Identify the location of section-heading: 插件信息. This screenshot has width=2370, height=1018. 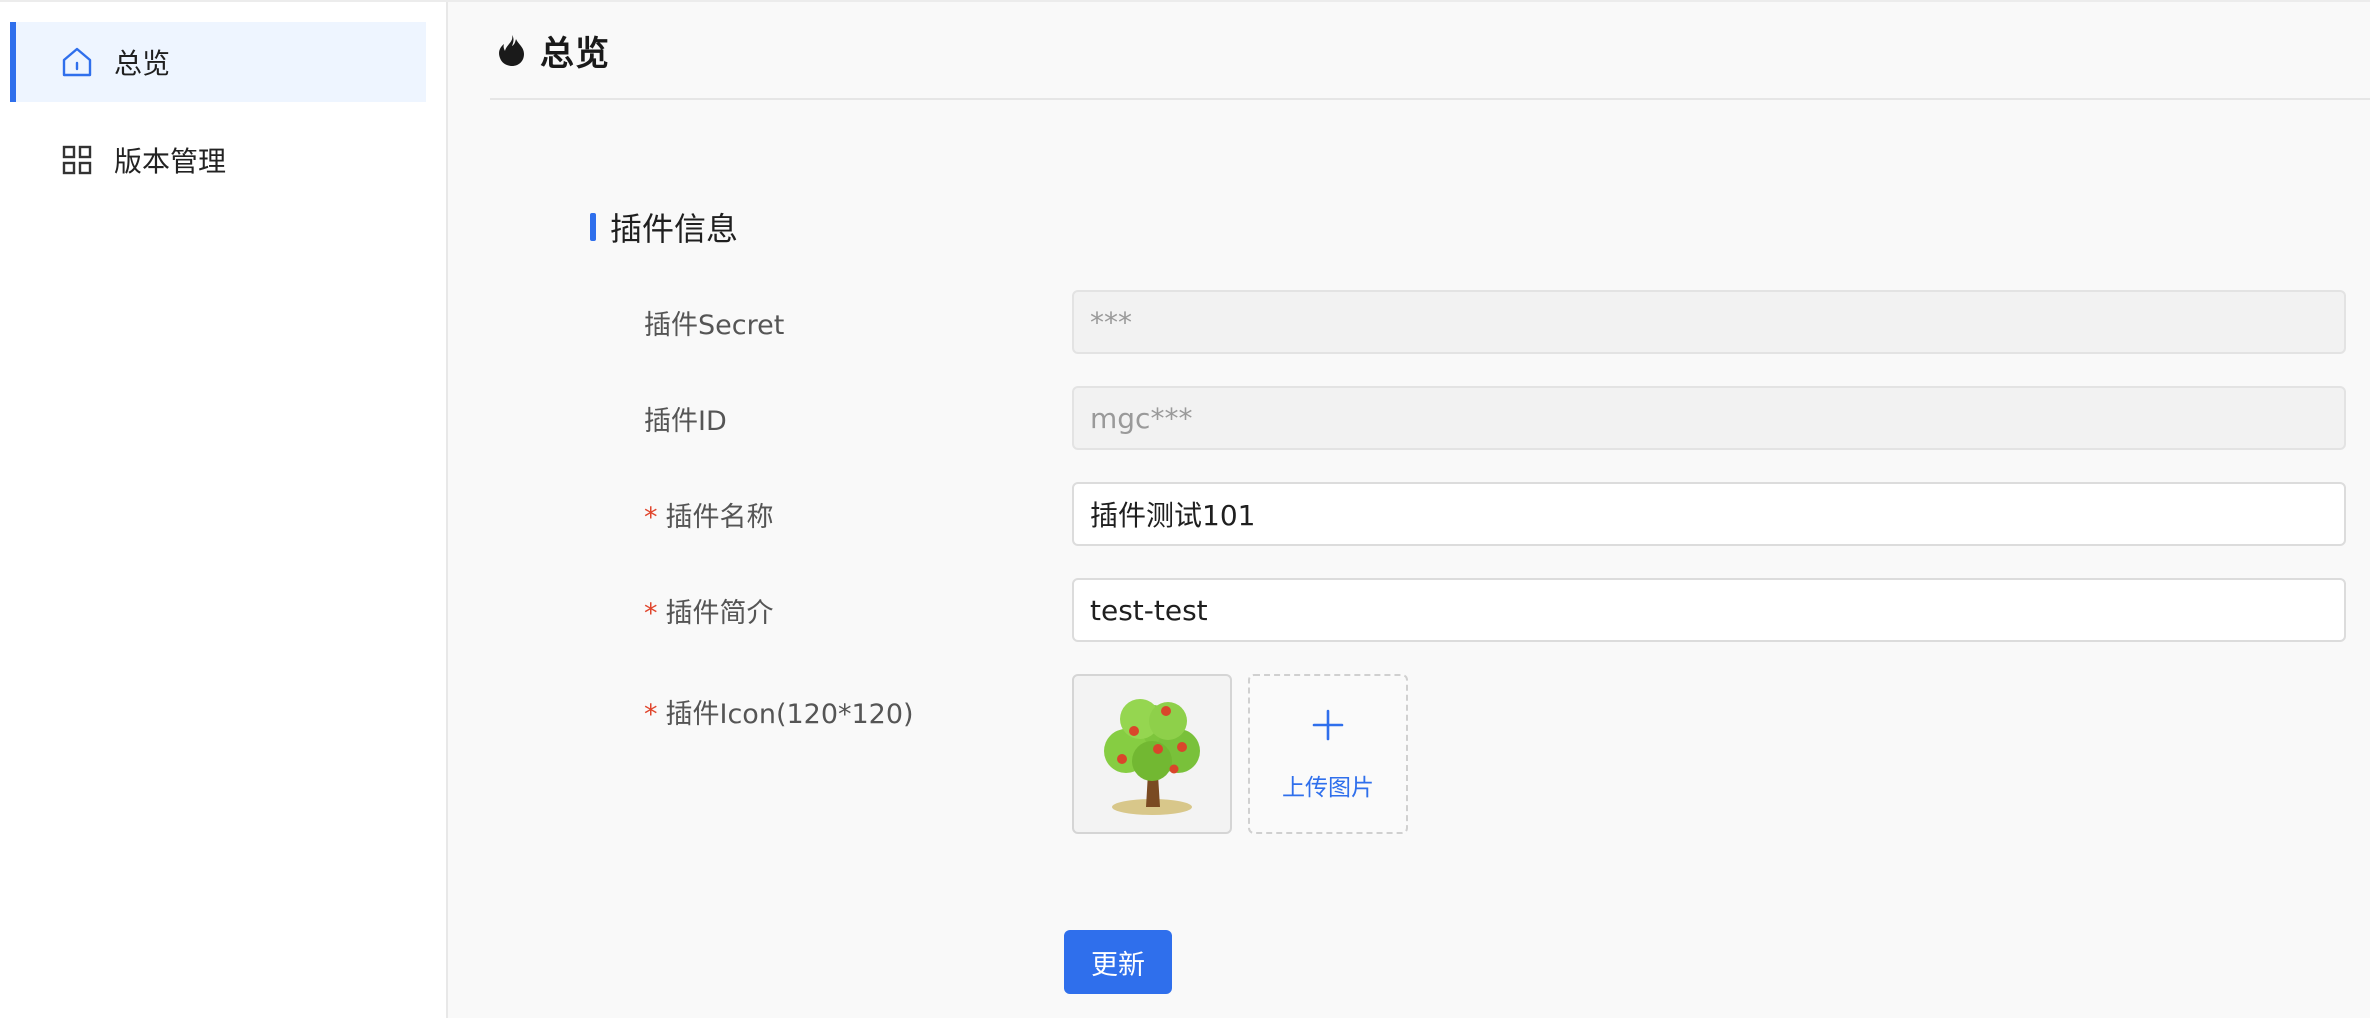
(664, 227).